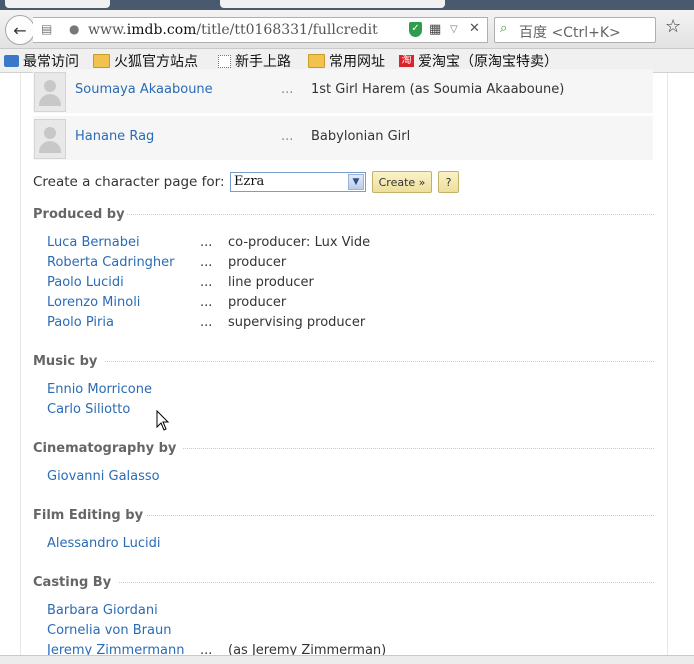 The height and width of the screenshot is (664, 694). I want to click on crew-name-link: Paolo Piria, so click(80, 322).